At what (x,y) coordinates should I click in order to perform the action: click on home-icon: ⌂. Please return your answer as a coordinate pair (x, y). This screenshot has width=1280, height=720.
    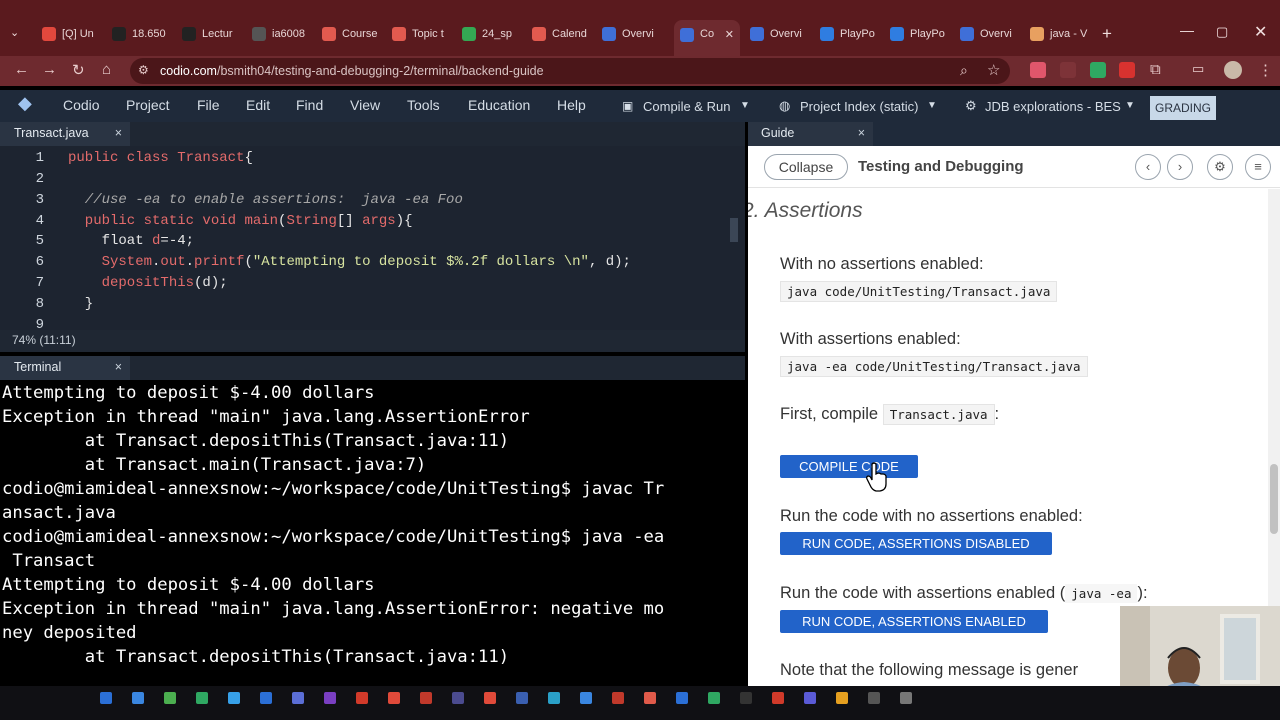
    Looking at the image, I should click on (106, 69).